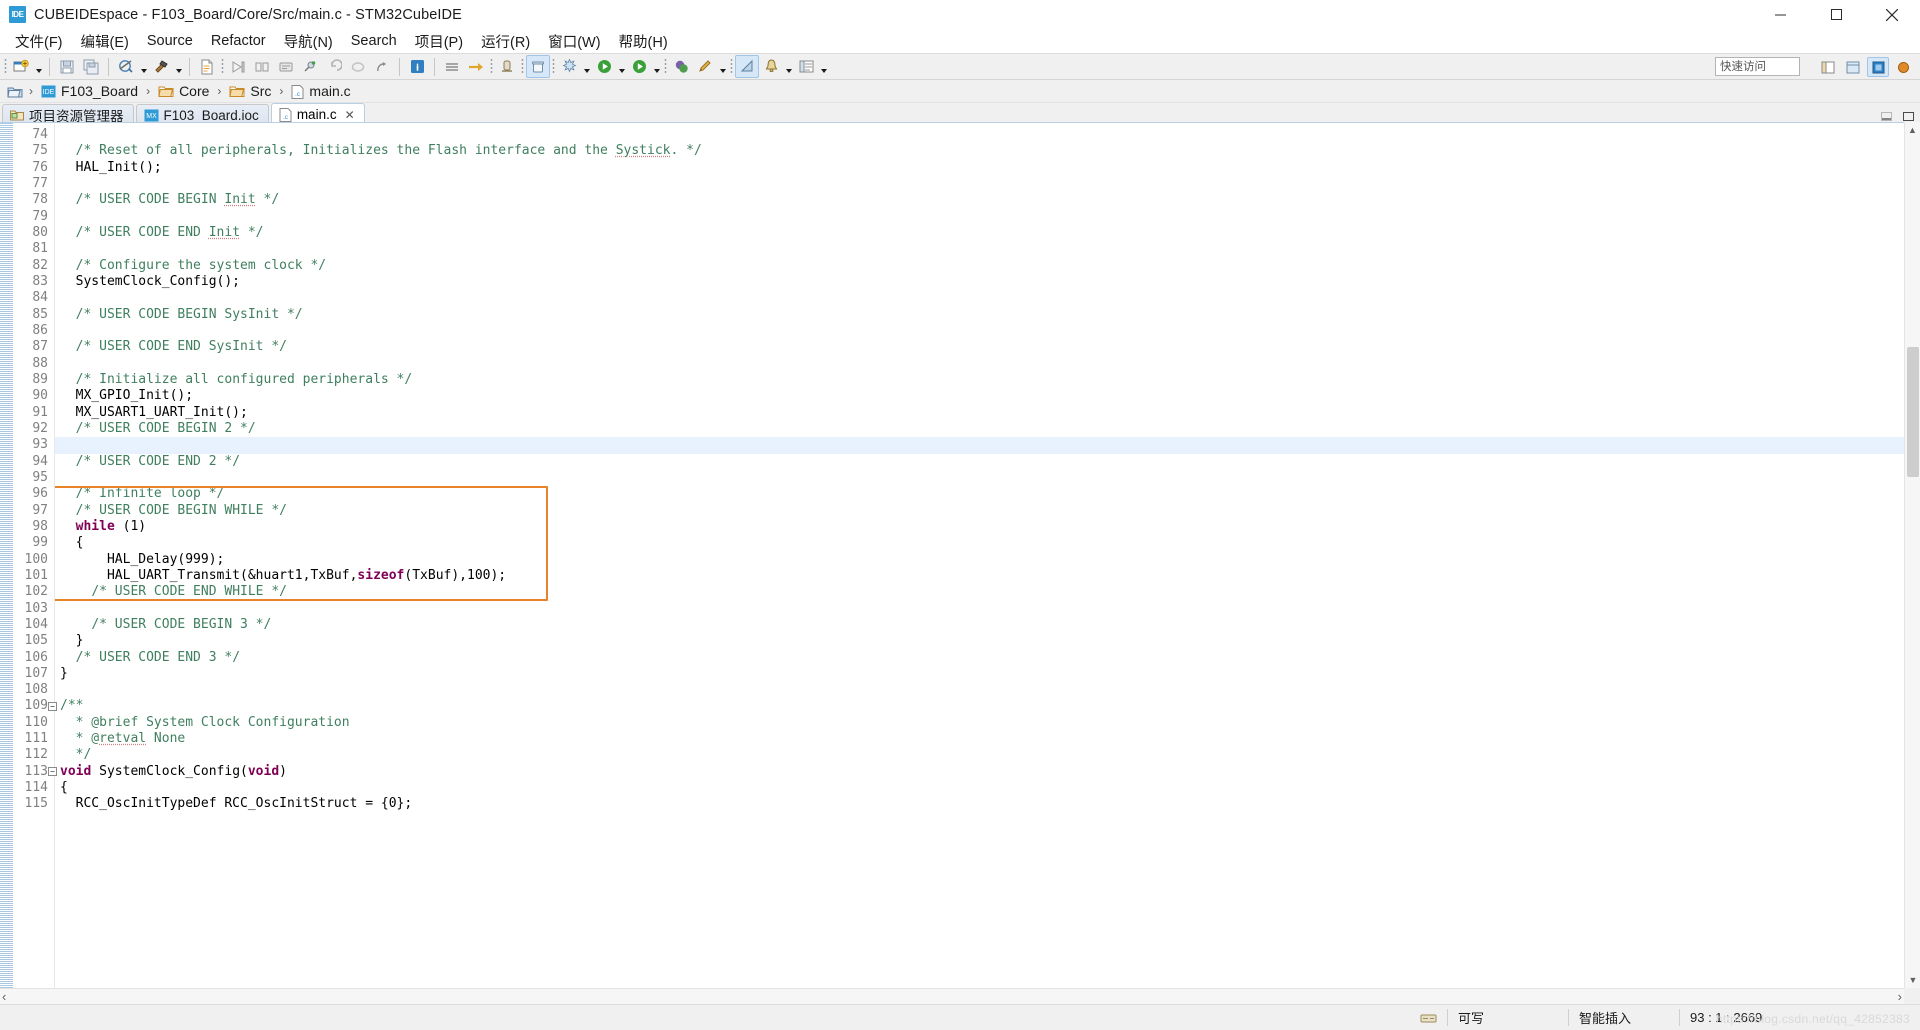 The height and width of the screenshot is (1030, 1920). What do you see at coordinates (705, 66) in the screenshot?
I see `pencil-icon` at bounding box center [705, 66].